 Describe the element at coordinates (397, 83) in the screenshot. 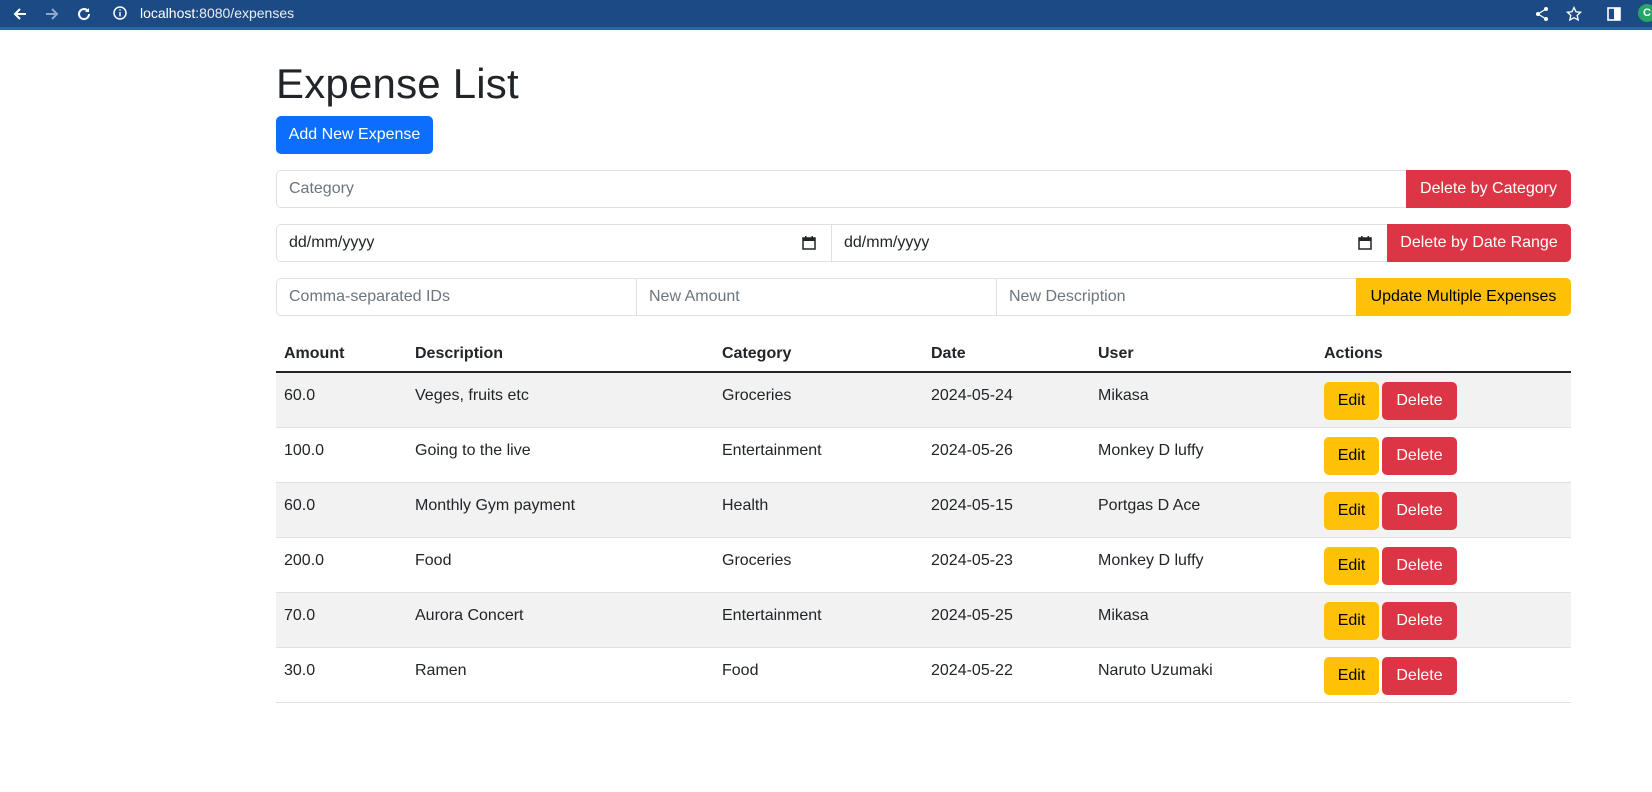

I see `page-title: Expense List` at that location.